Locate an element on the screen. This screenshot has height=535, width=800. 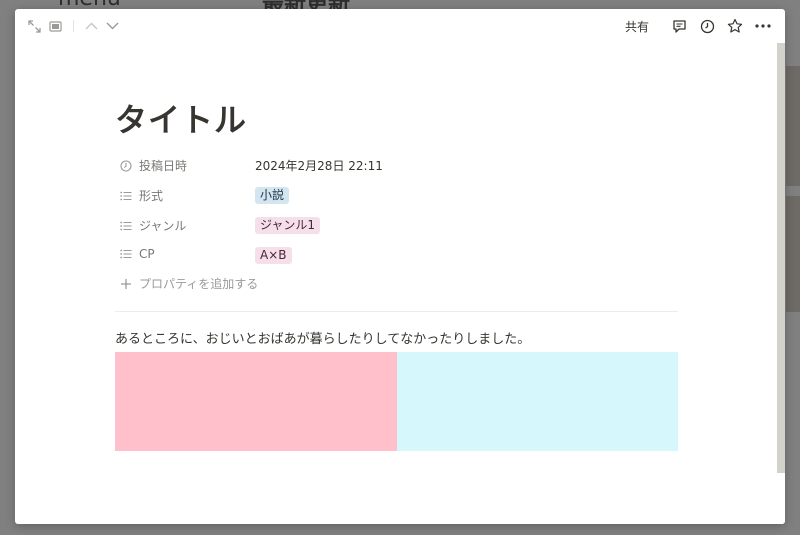
property-row-genre: ジャンル ジャンル1 is located at coordinates (396, 225).